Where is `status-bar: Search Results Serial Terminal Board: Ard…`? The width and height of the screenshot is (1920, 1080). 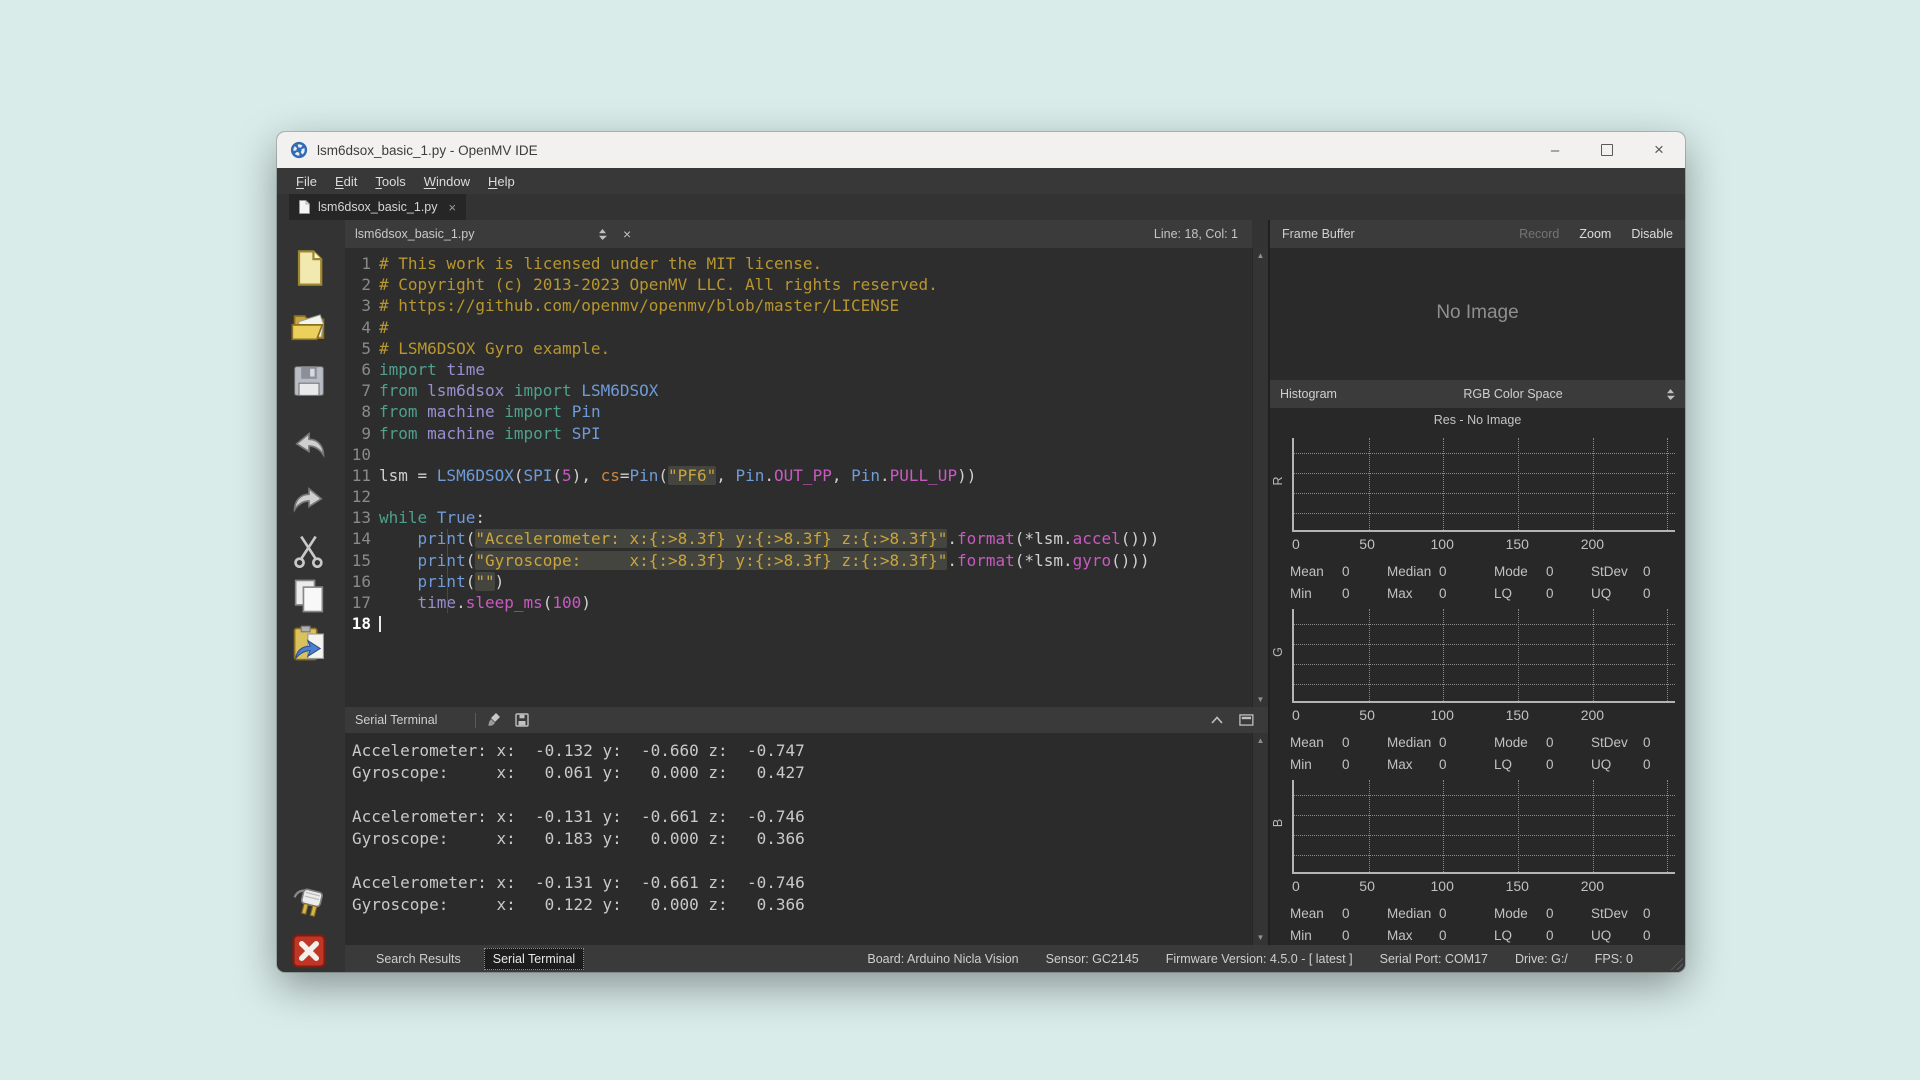 status-bar: Search Results Serial Terminal Board: Ard… is located at coordinates (1015, 958).